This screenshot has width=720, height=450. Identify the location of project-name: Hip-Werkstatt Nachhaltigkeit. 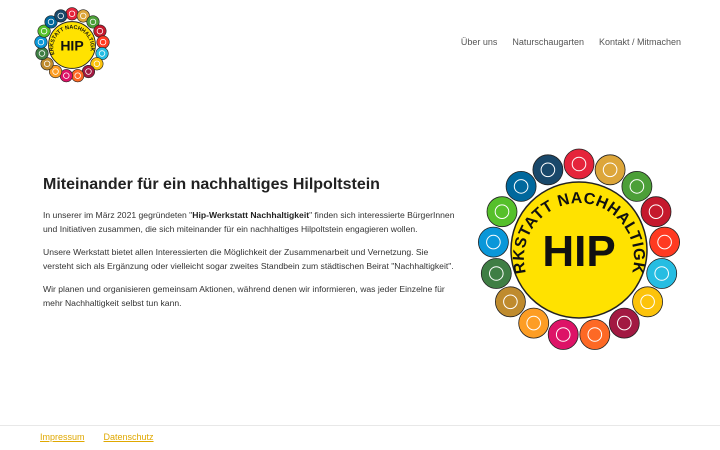
(251, 215).